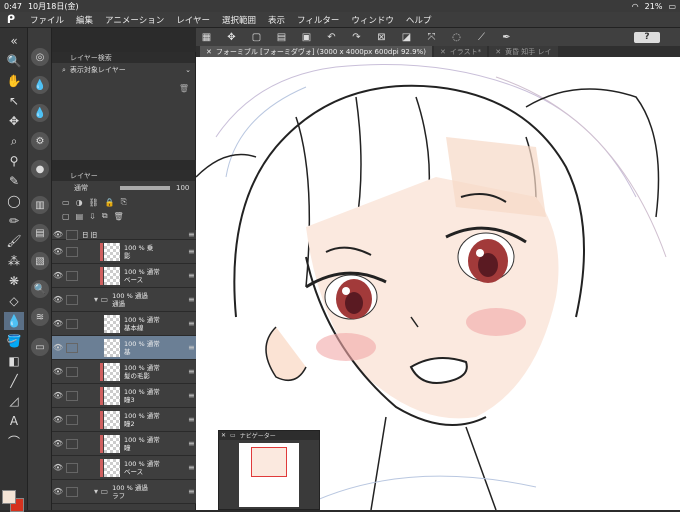 The image size is (680, 512). What do you see at coordinates (14, 361) in the screenshot?
I see `gradient-icon: ◧` at bounding box center [14, 361].